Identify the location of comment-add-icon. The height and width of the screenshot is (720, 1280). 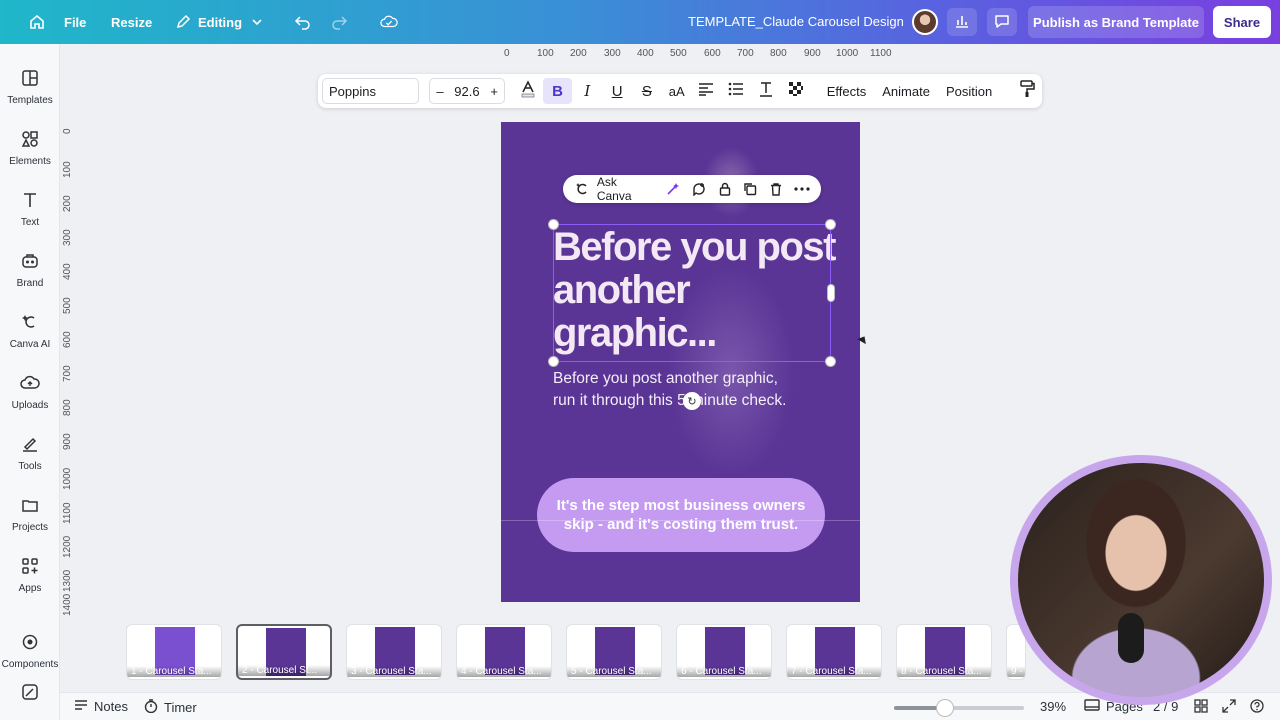
(699, 189).